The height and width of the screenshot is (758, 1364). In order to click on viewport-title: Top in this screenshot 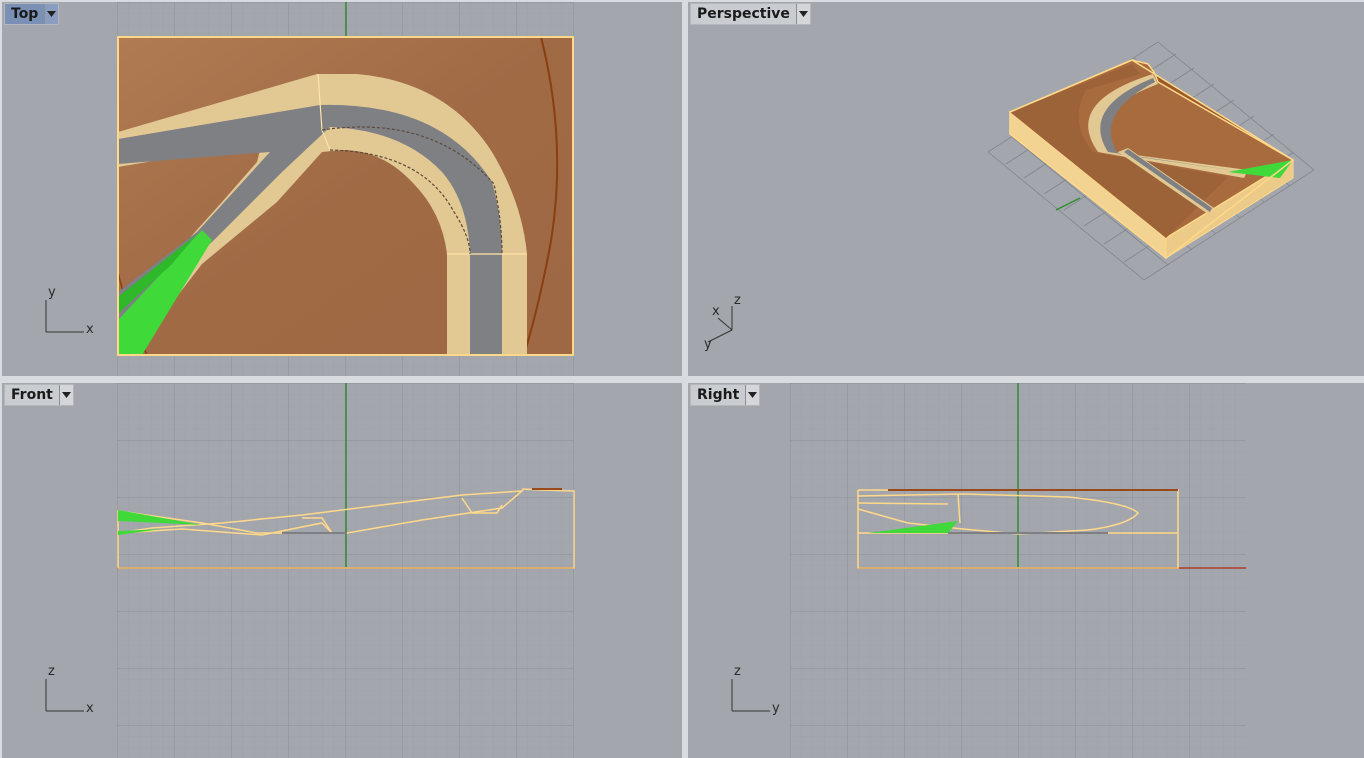, I will do `click(25, 14)`.